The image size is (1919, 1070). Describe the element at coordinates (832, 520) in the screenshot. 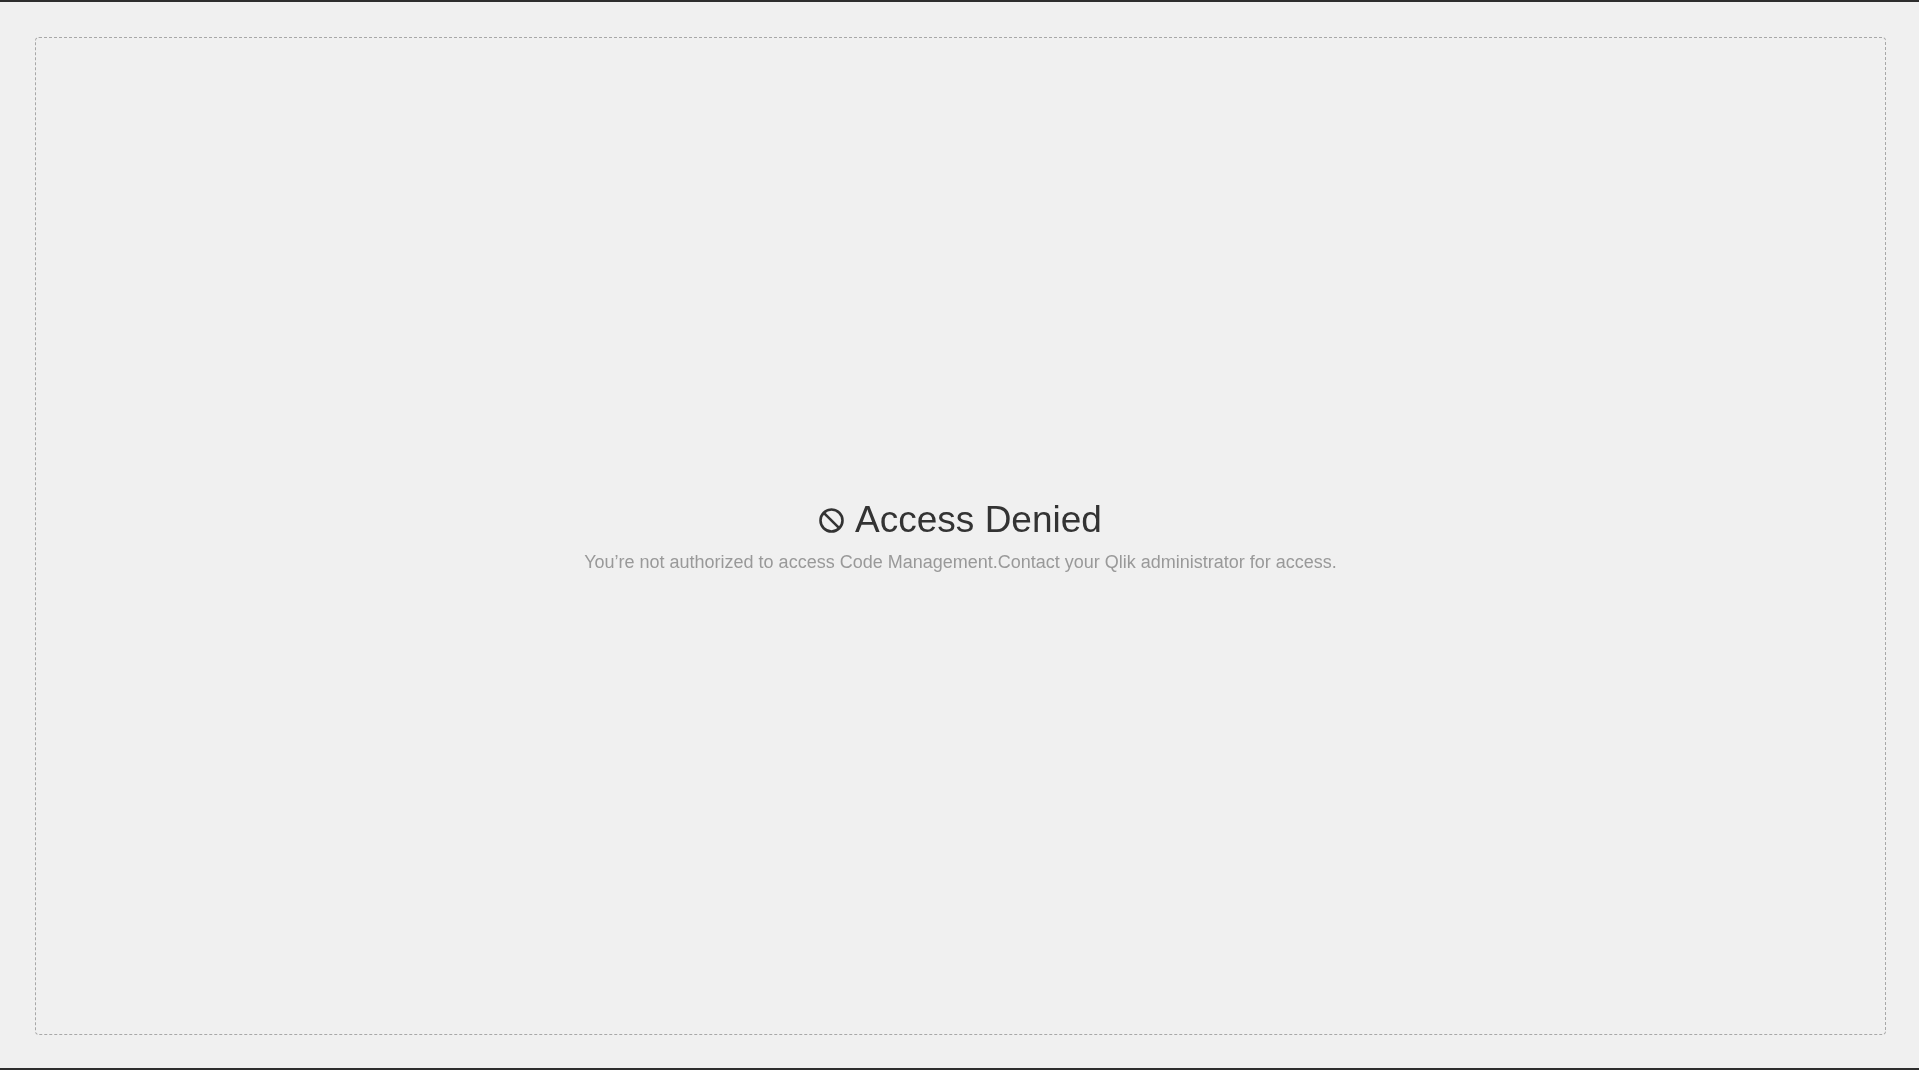

I see `ban-icon` at that location.